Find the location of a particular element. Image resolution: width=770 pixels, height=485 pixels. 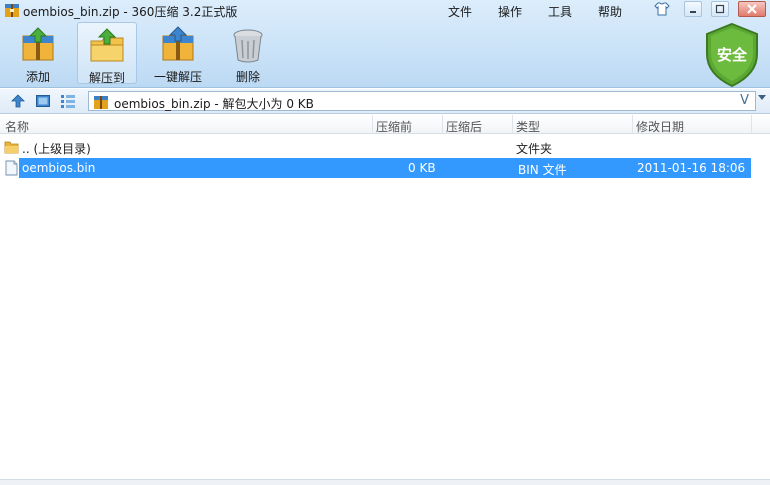

file-icon is located at coordinates (11, 168).